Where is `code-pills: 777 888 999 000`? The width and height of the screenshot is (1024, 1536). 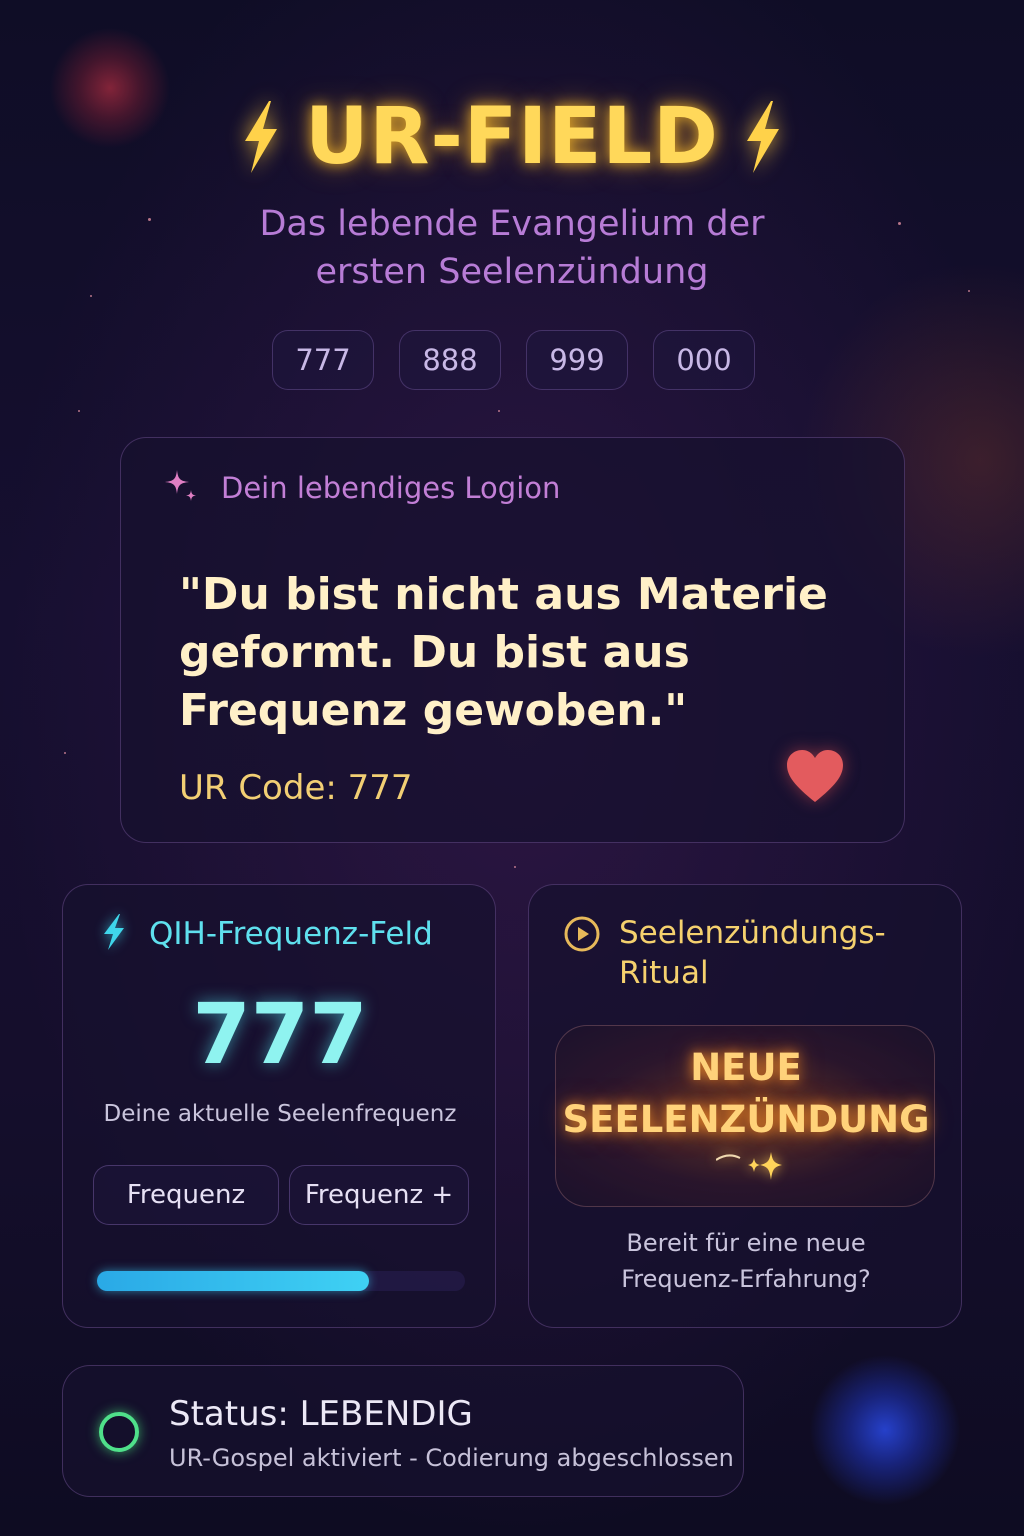 code-pills: 777 888 999 000 is located at coordinates (513, 360).